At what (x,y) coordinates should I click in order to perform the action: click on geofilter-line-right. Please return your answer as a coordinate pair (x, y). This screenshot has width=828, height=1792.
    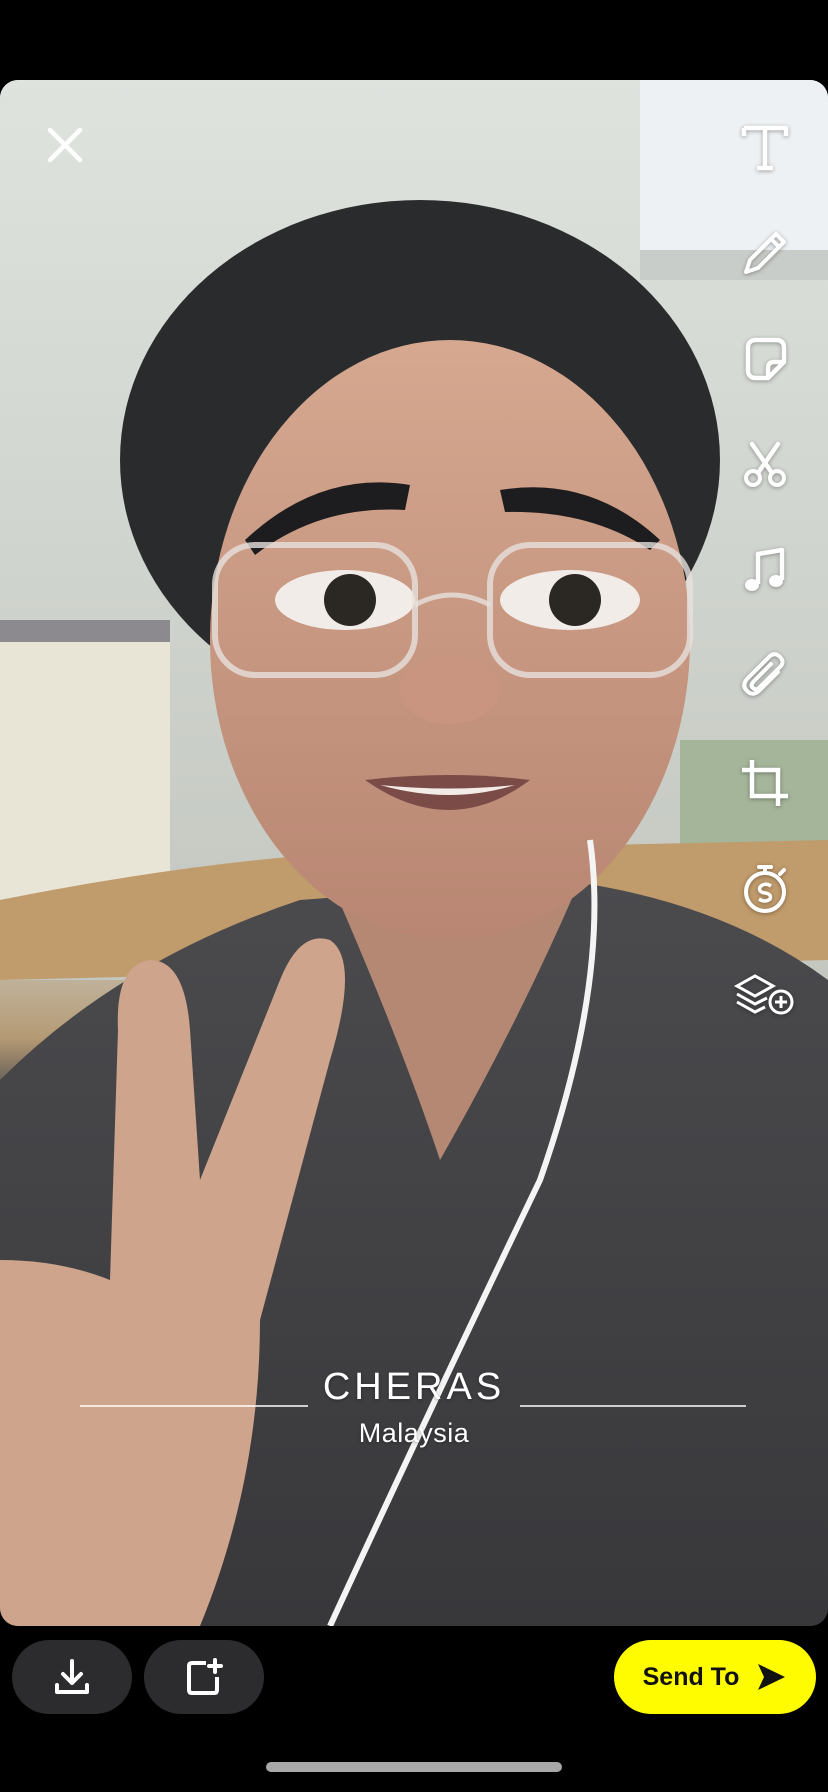
    Looking at the image, I should click on (633, 1406).